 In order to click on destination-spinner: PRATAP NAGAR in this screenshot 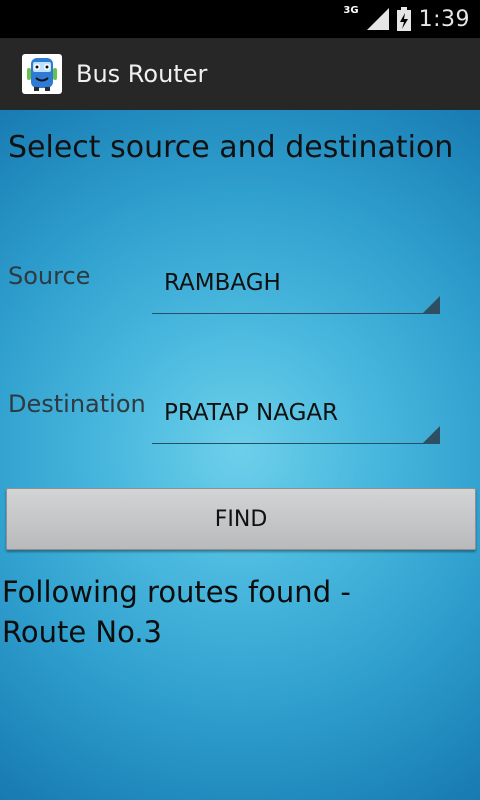, I will do `click(296, 417)`.